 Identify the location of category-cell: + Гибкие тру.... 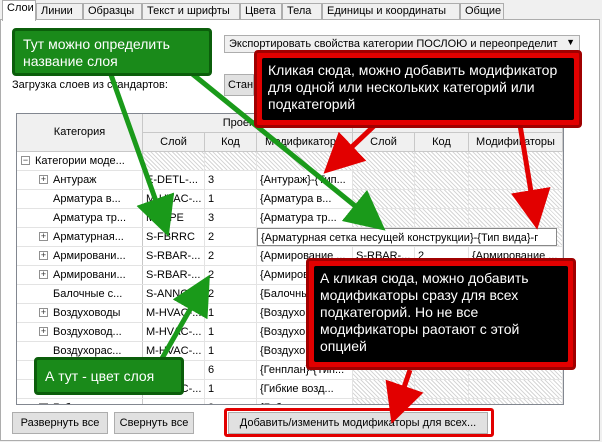
(80, 401).